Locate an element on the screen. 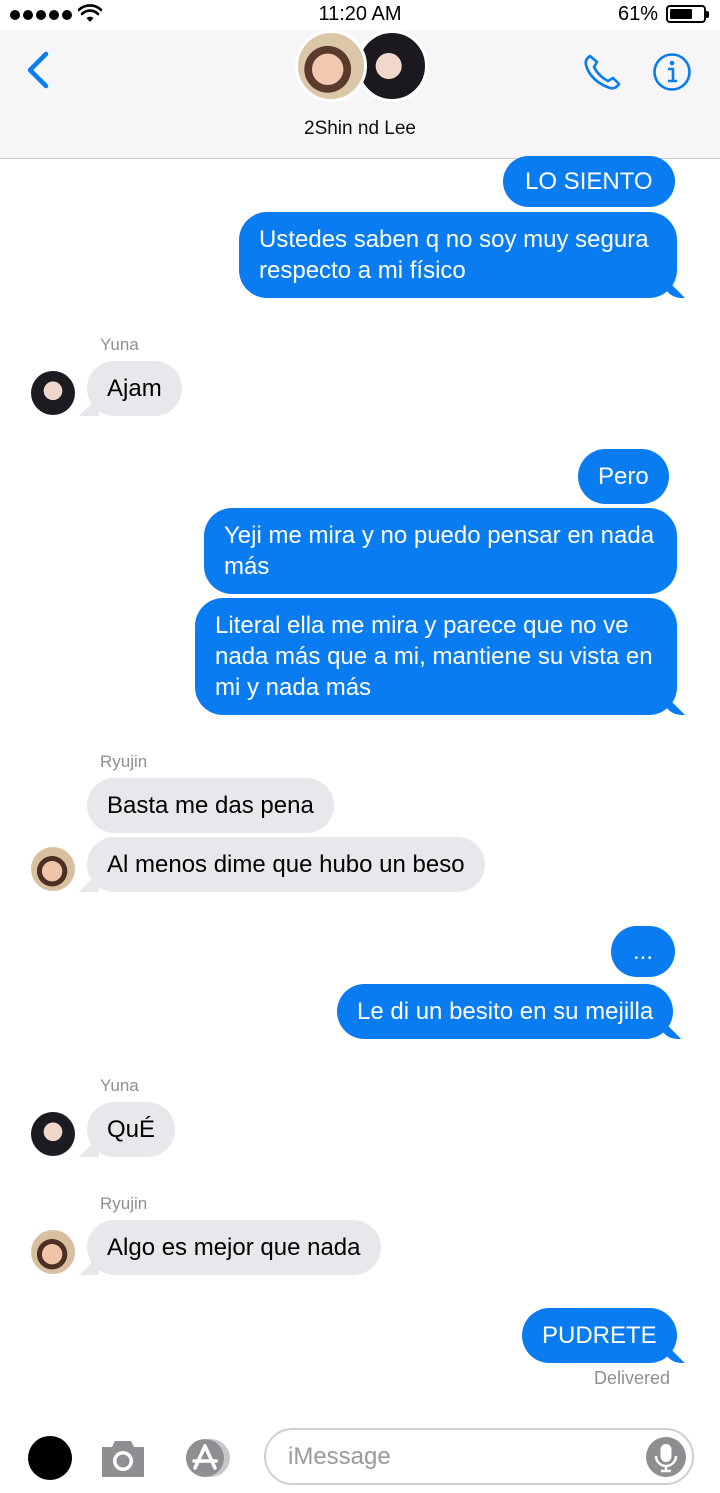 Image resolution: width=720 pixels, height=1493 pixels. back-chevron-icon is located at coordinates (38, 70).